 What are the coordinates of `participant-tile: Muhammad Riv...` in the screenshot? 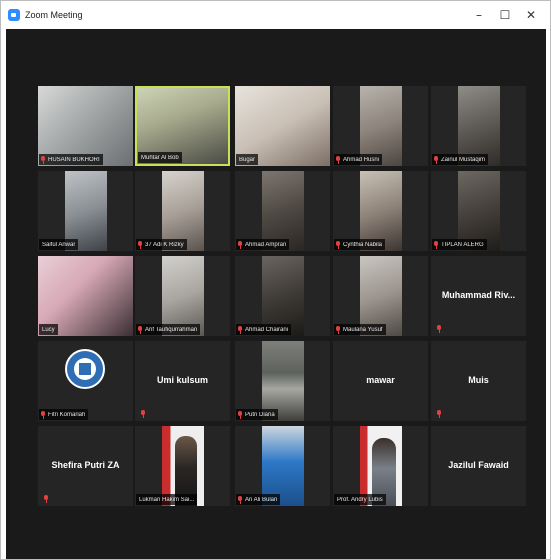 It's located at (478, 296).